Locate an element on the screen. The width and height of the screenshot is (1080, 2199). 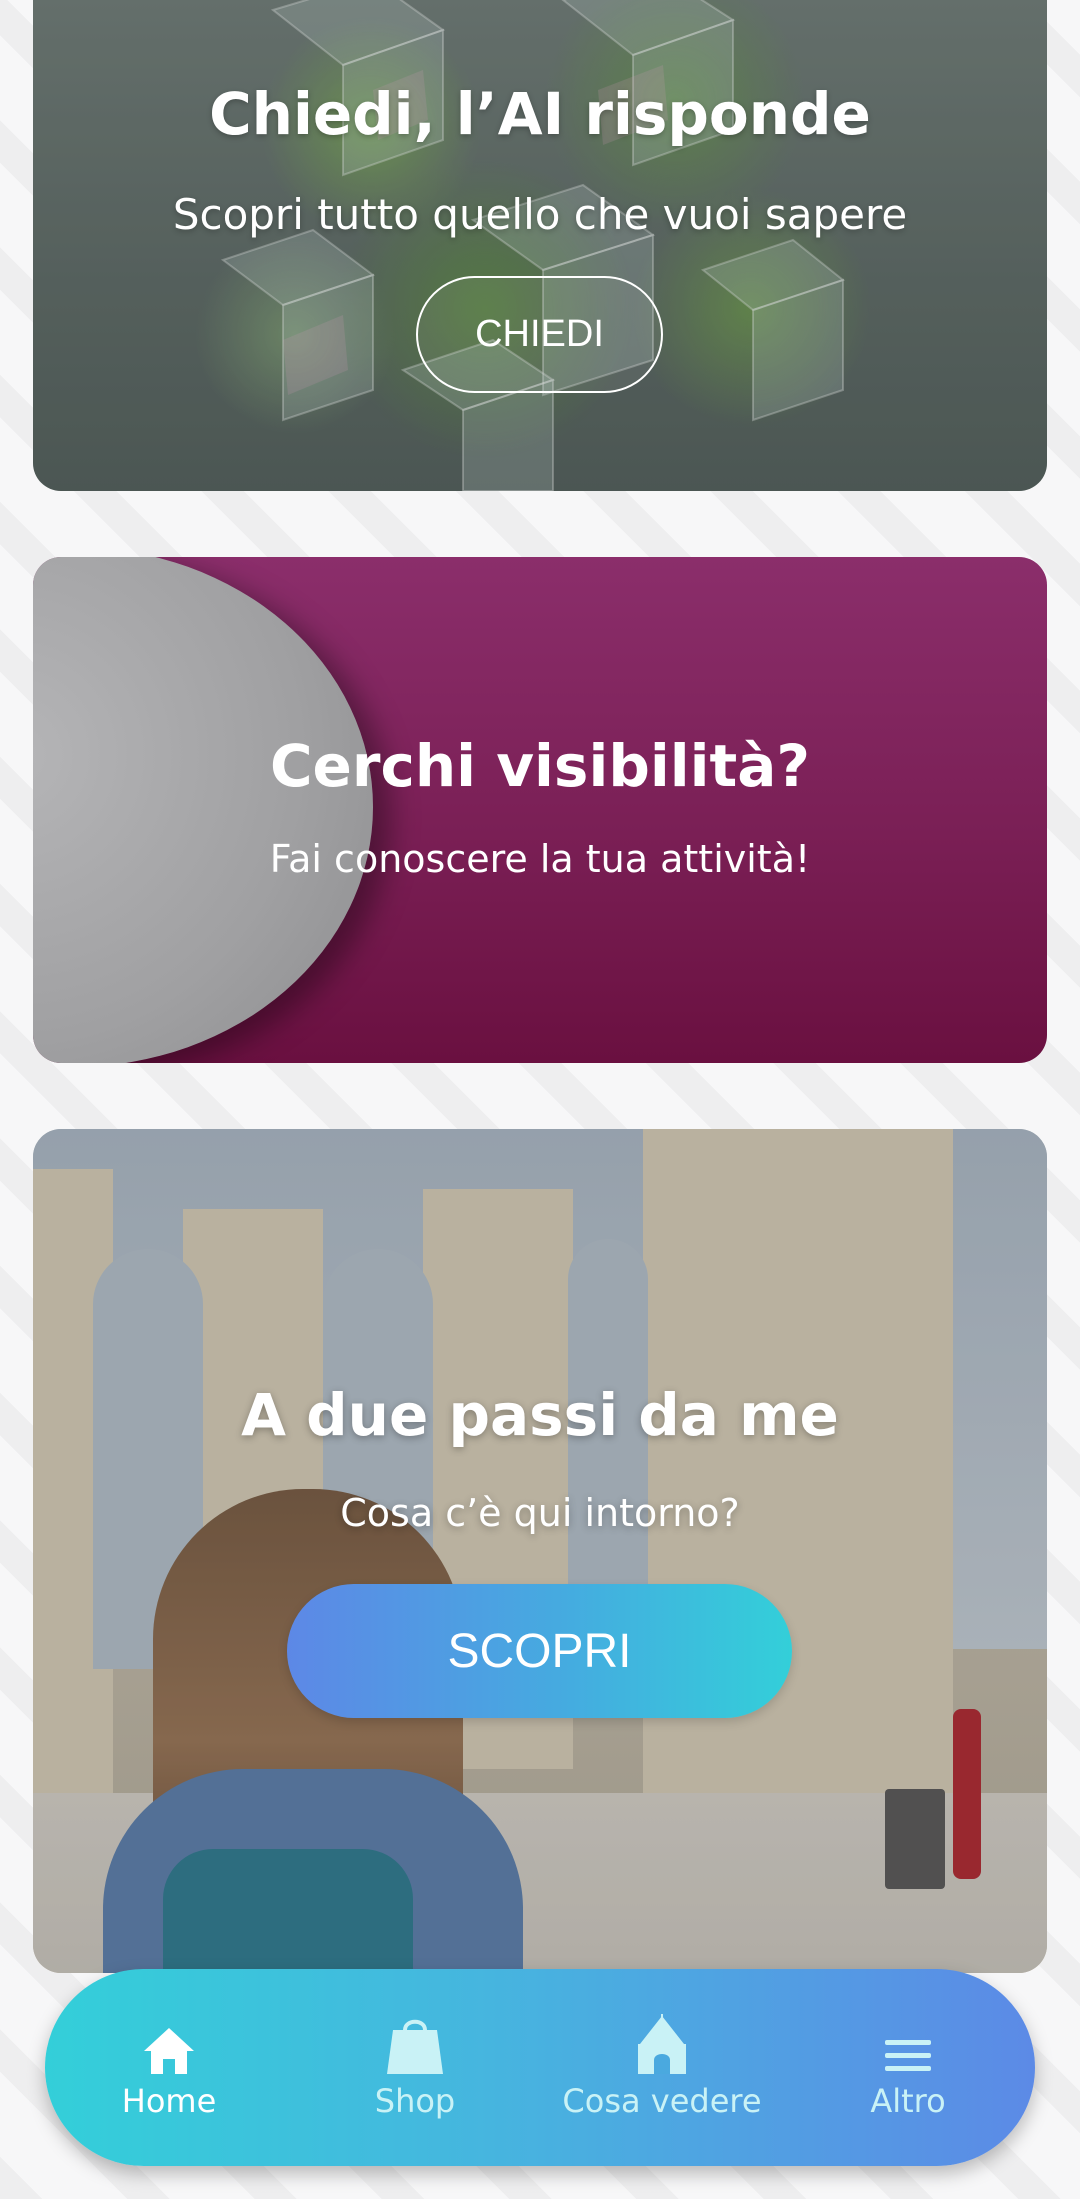
nav-item-cosa-vedere: Cosa vedere is located at coordinates (662, 2067).